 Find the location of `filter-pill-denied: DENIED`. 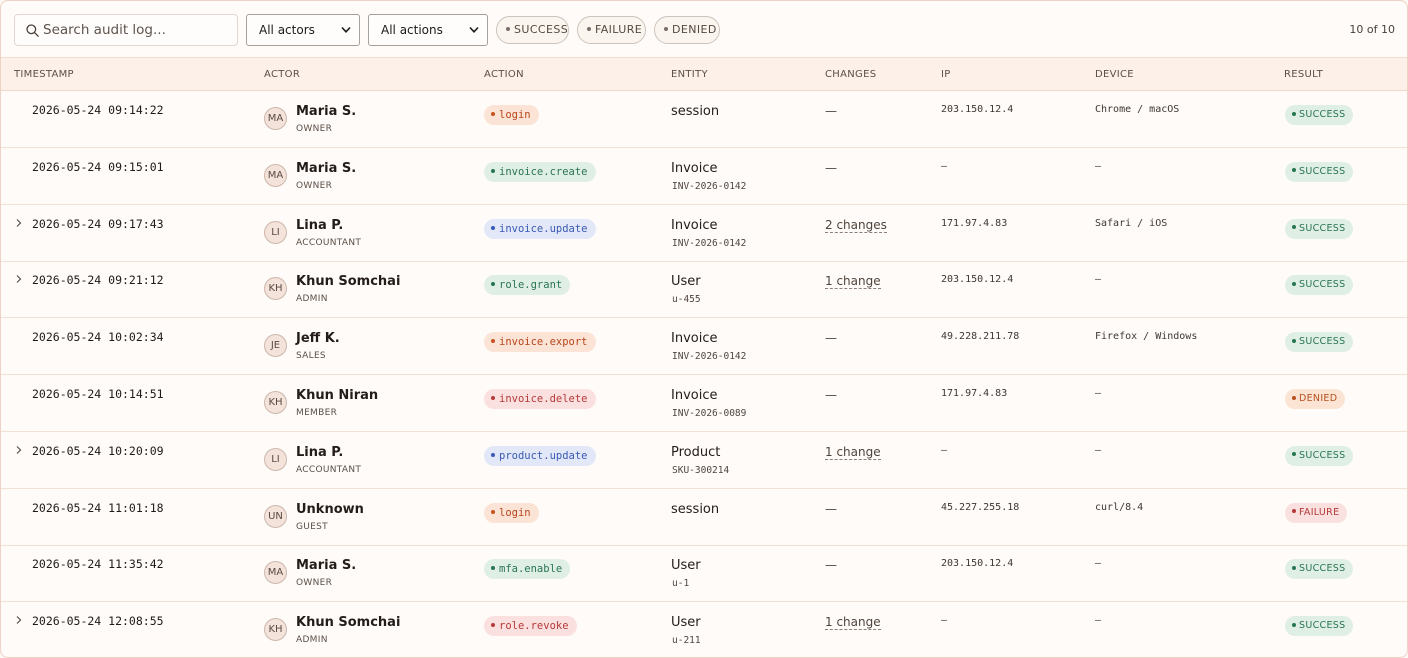

filter-pill-denied: DENIED is located at coordinates (687, 30).